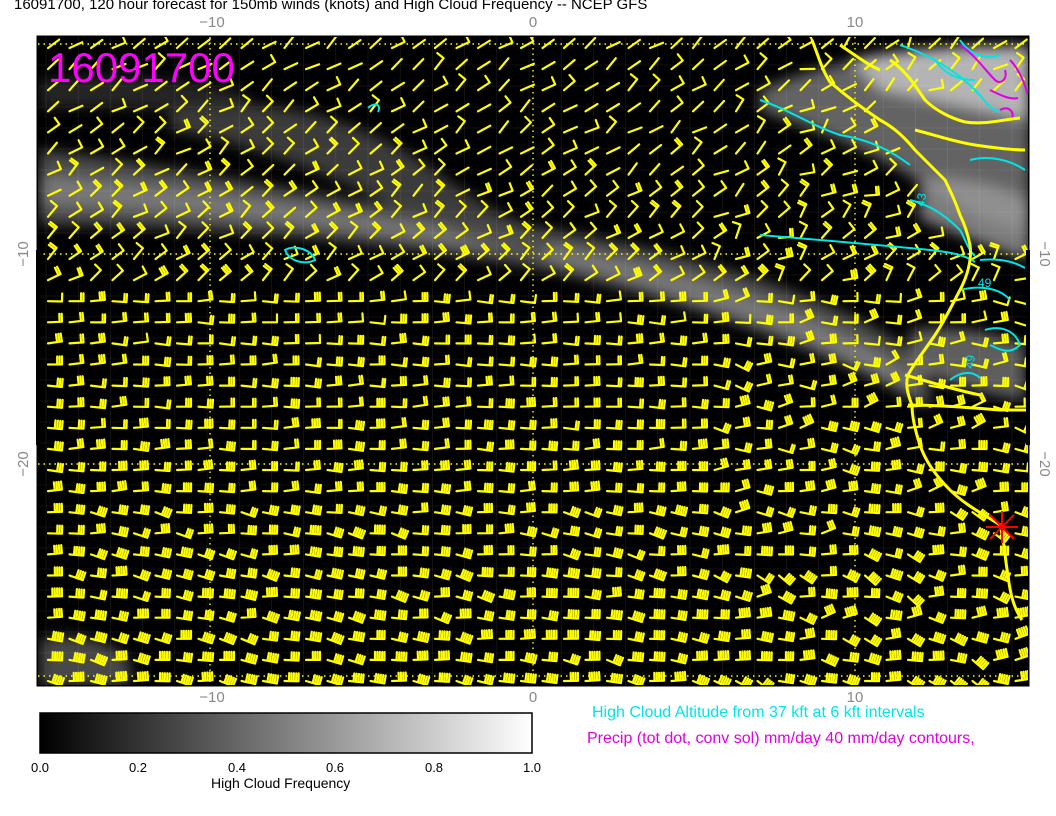  What do you see at coordinates (281, 783) in the screenshot?
I see `colorbar-title: High Cloud Frequency` at bounding box center [281, 783].